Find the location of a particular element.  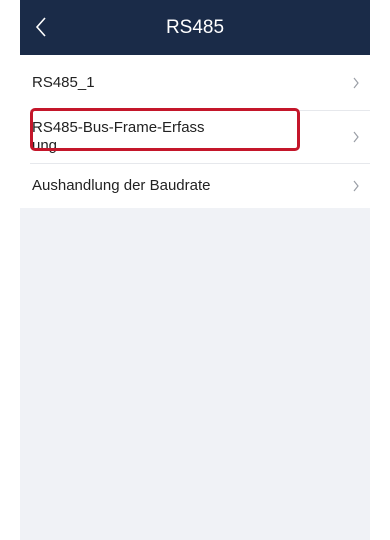

list-item-label: RS485_1 is located at coordinates (63, 82).